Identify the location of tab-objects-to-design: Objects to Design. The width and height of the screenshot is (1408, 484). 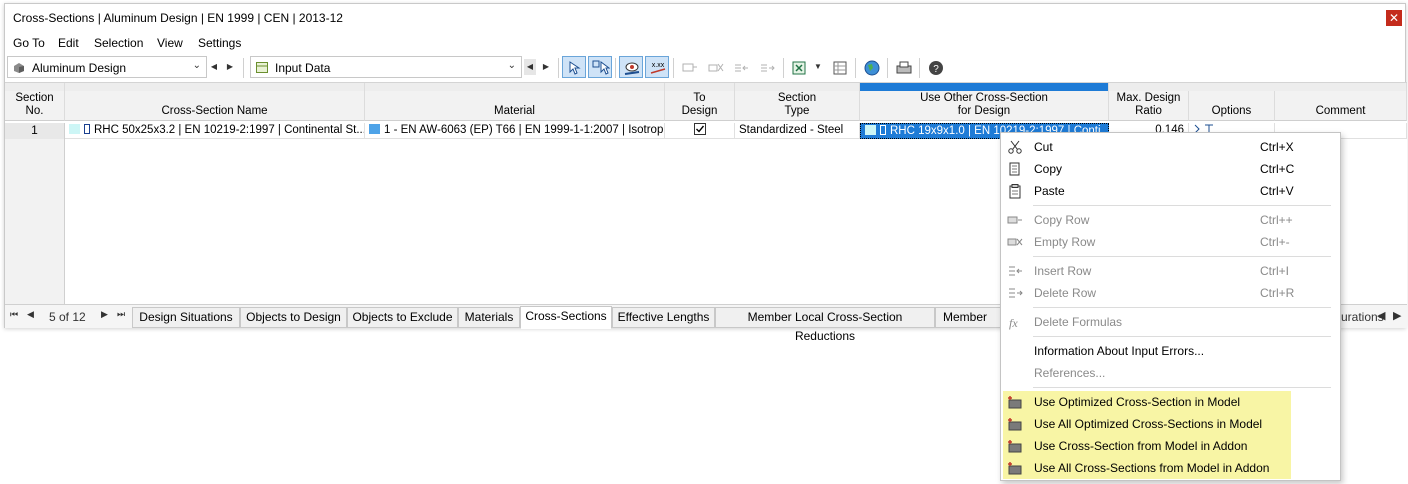
(293, 317).